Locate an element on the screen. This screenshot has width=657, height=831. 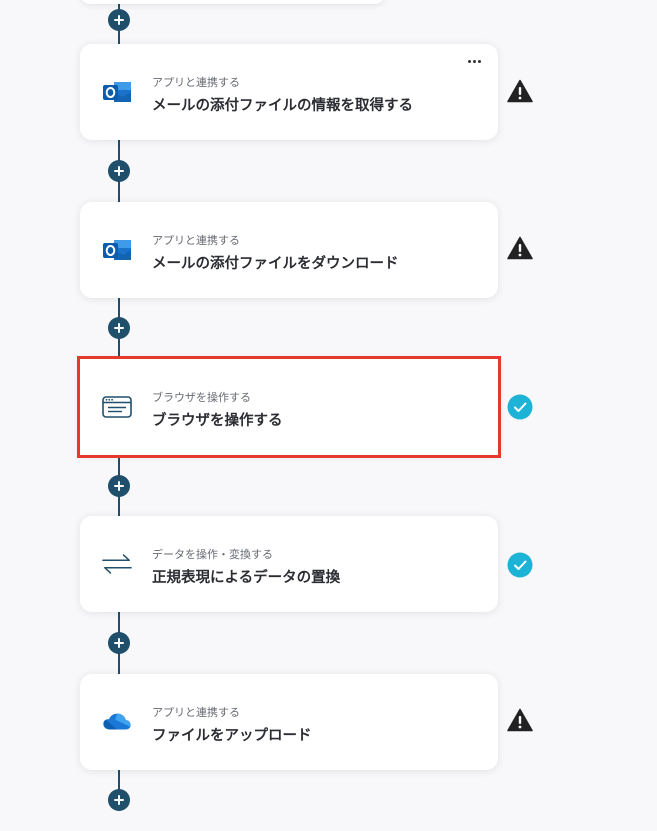
step-title: 正規表現によるデータの置換 is located at coordinates (246, 578).